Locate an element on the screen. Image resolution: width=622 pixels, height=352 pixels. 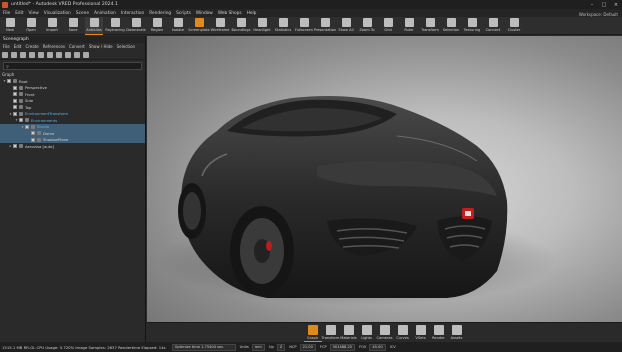
scenegraph-search-input: ⚲ is located at coordinates (72, 66).